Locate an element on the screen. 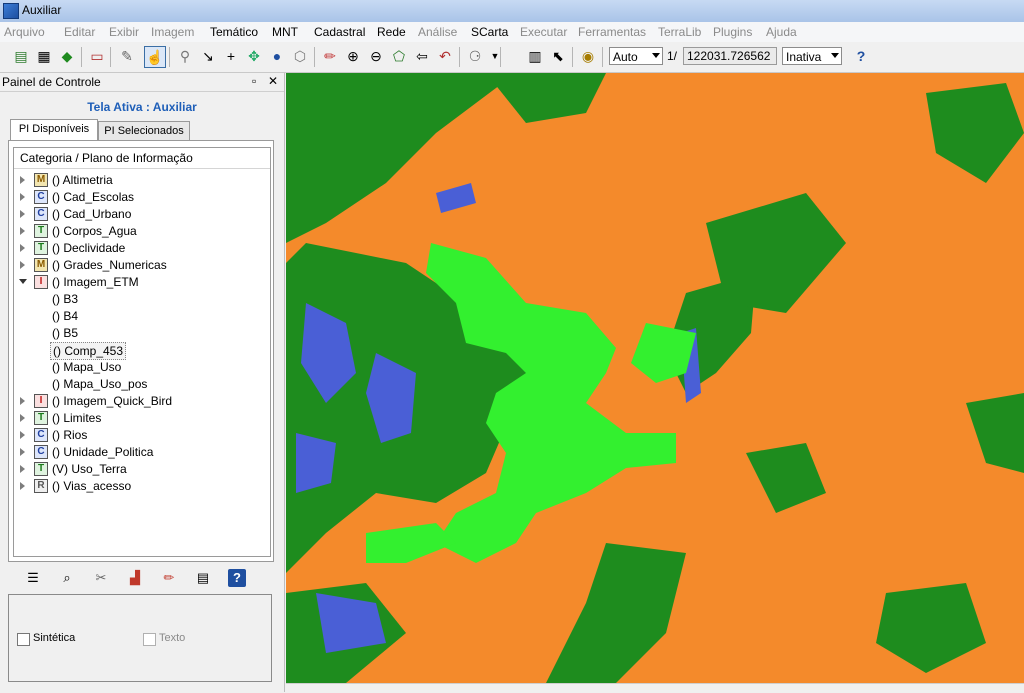 The width and height of the screenshot is (1024, 693). menu-ferramentas: Ferramentas is located at coordinates (612, 32).